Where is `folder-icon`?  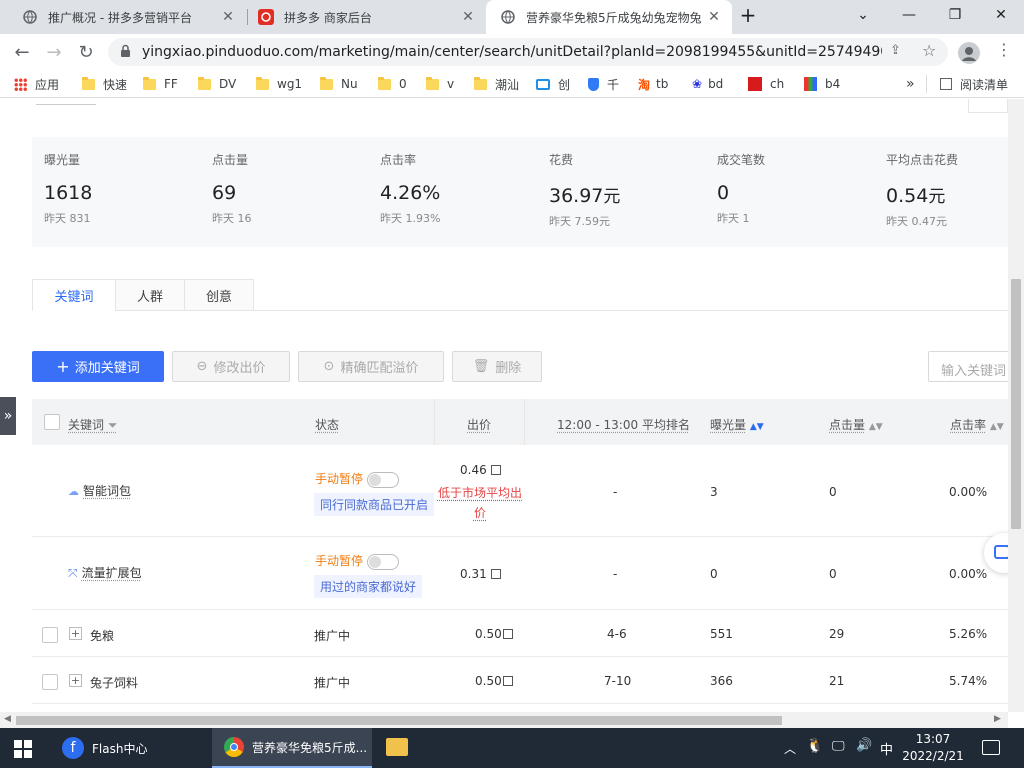 folder-icon is located at coordinates (204, 83).